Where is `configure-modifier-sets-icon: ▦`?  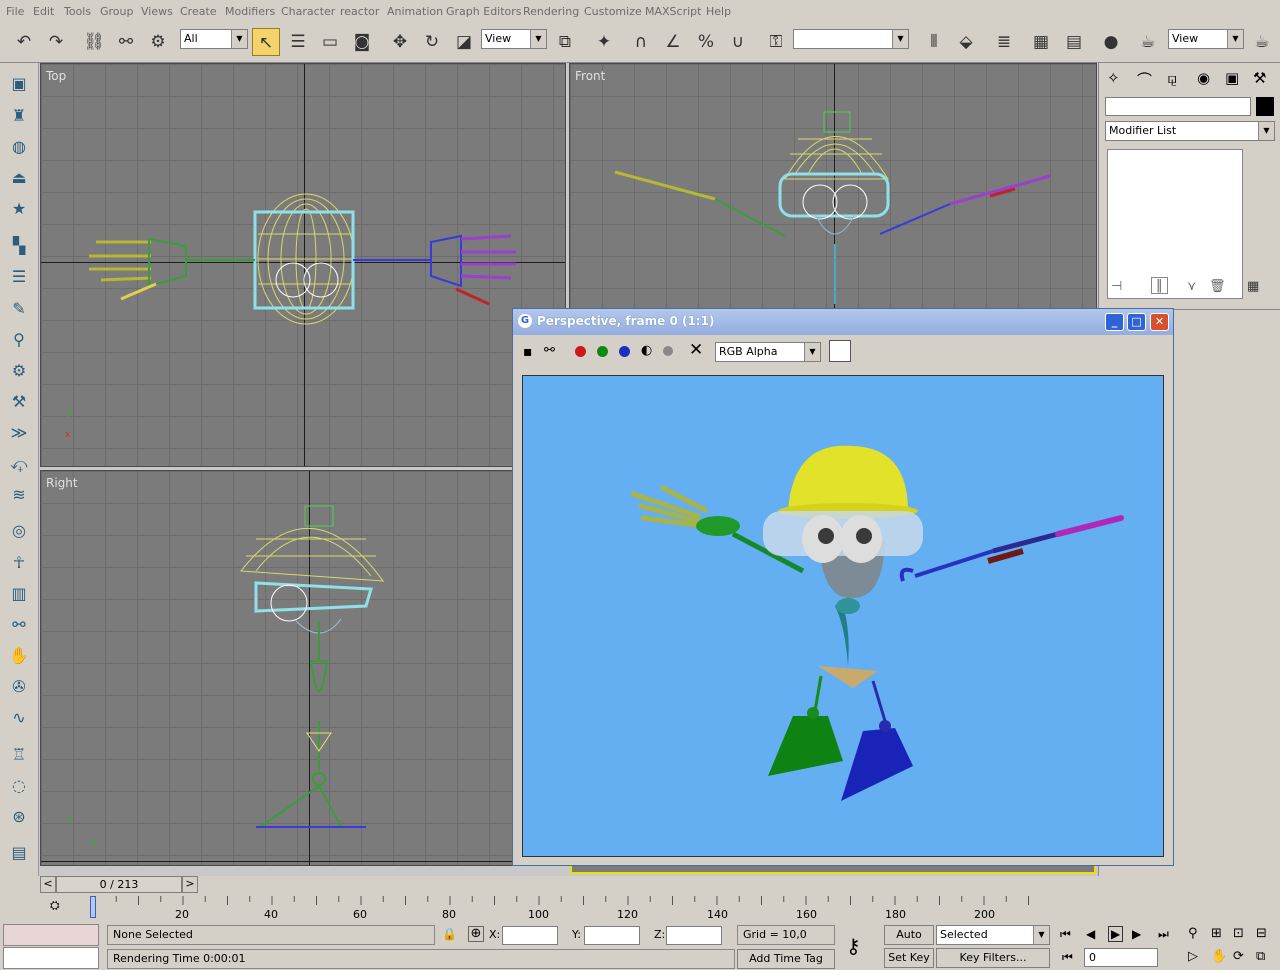
configure-modifier-sets-icon: ▦ is located at coordinates (1253, 286).